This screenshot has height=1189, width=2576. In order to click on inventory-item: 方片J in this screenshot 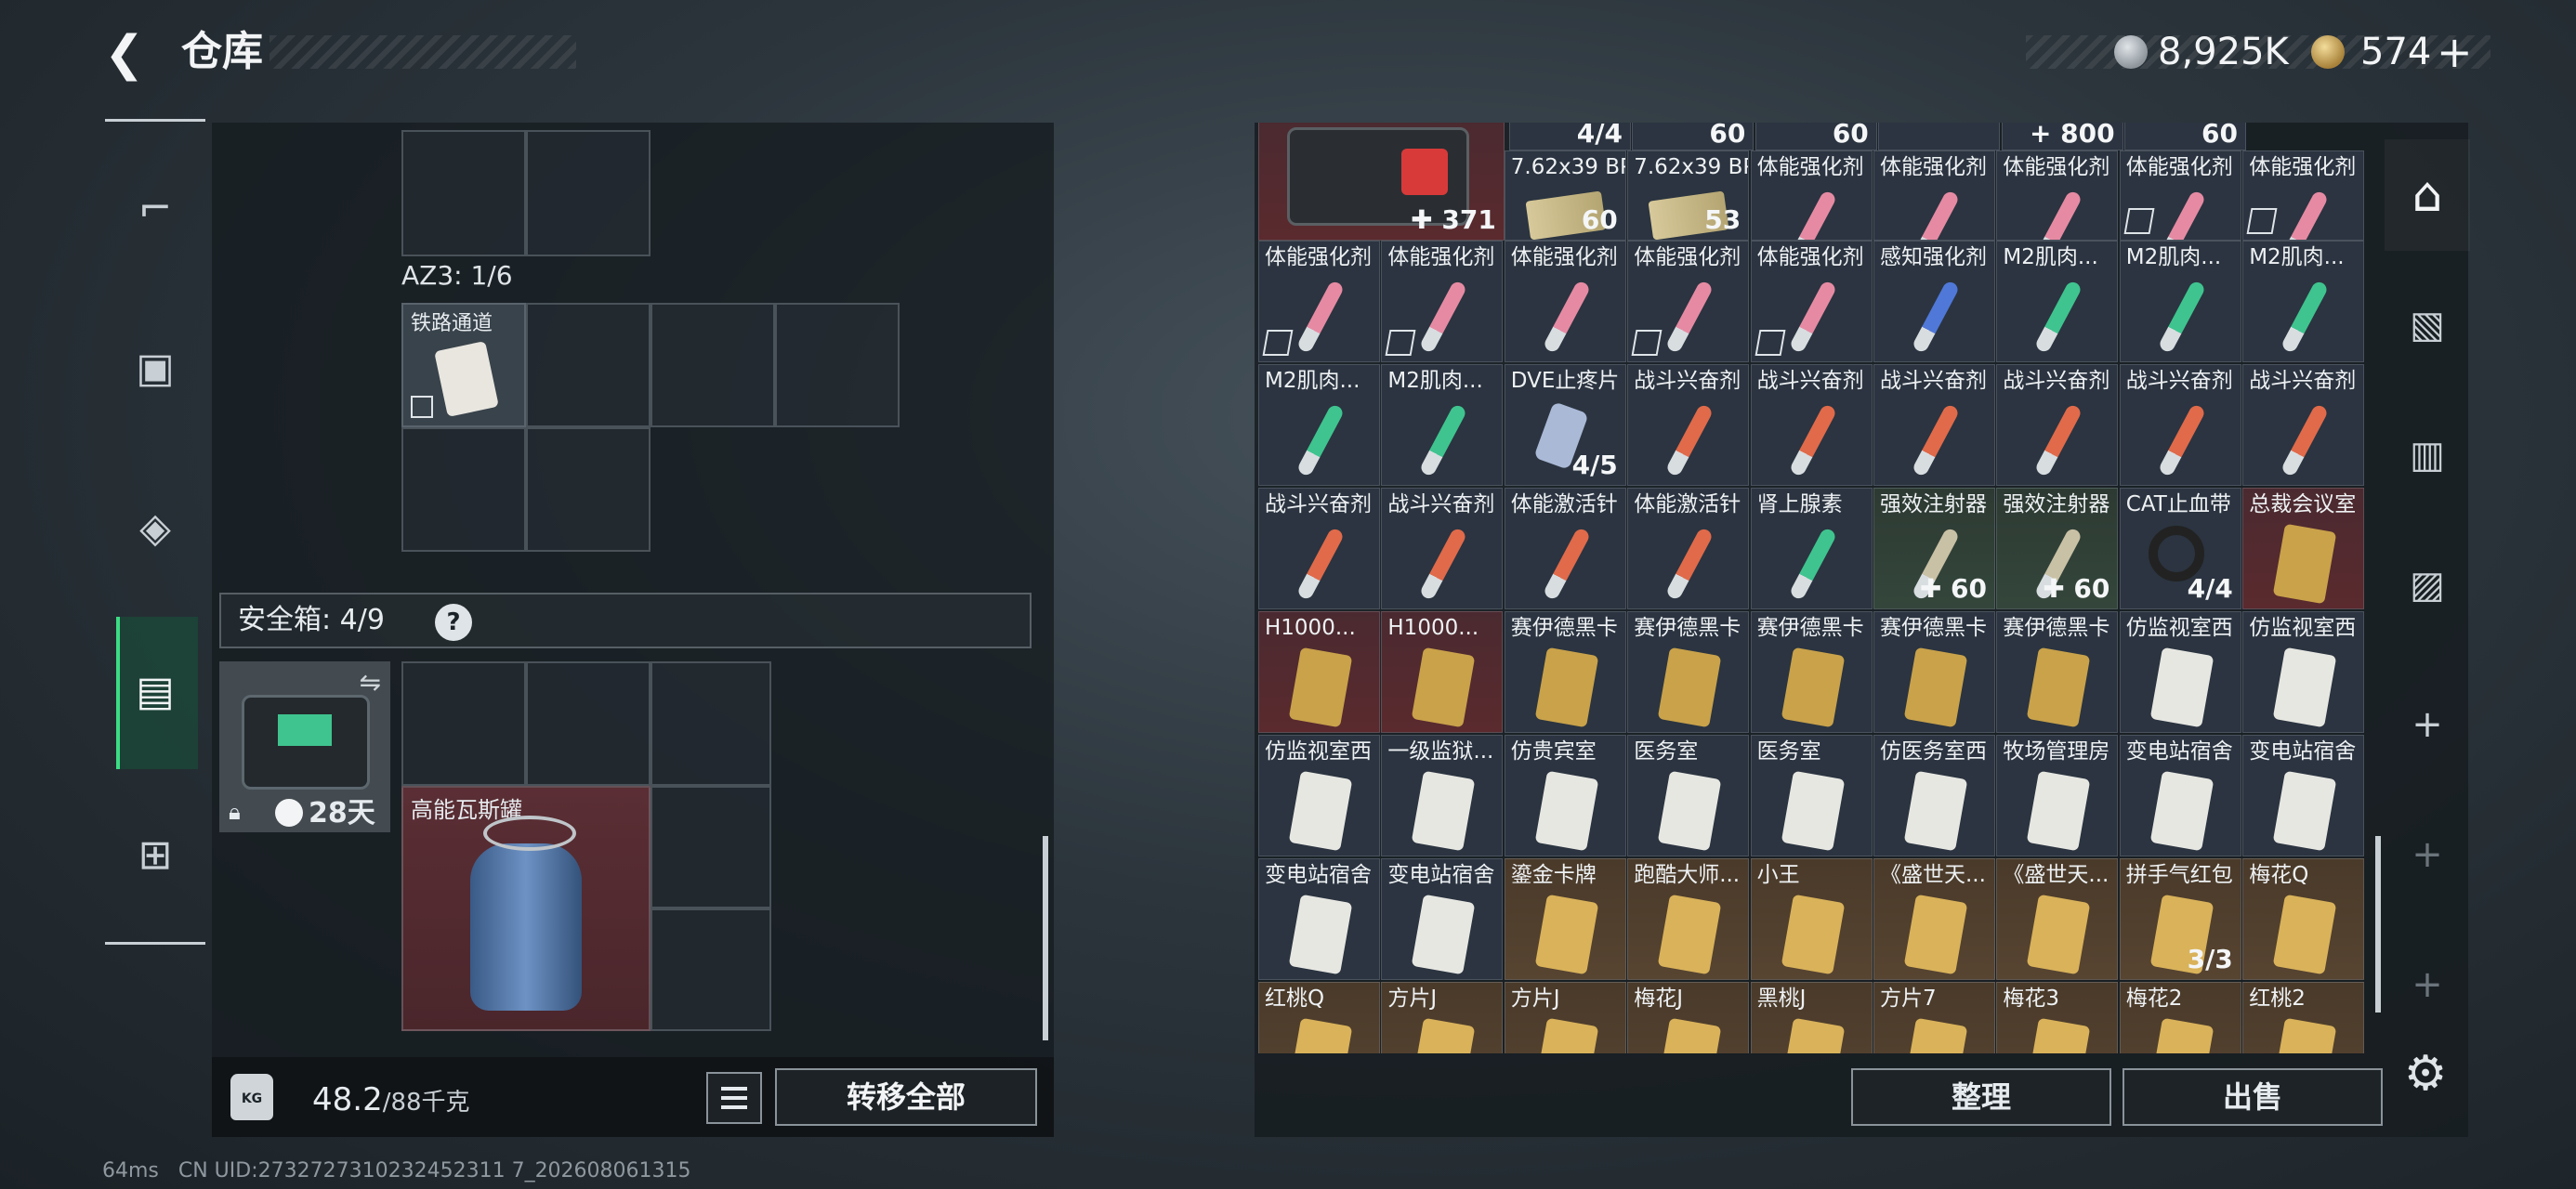, I will do `click(1442, 1017)`.